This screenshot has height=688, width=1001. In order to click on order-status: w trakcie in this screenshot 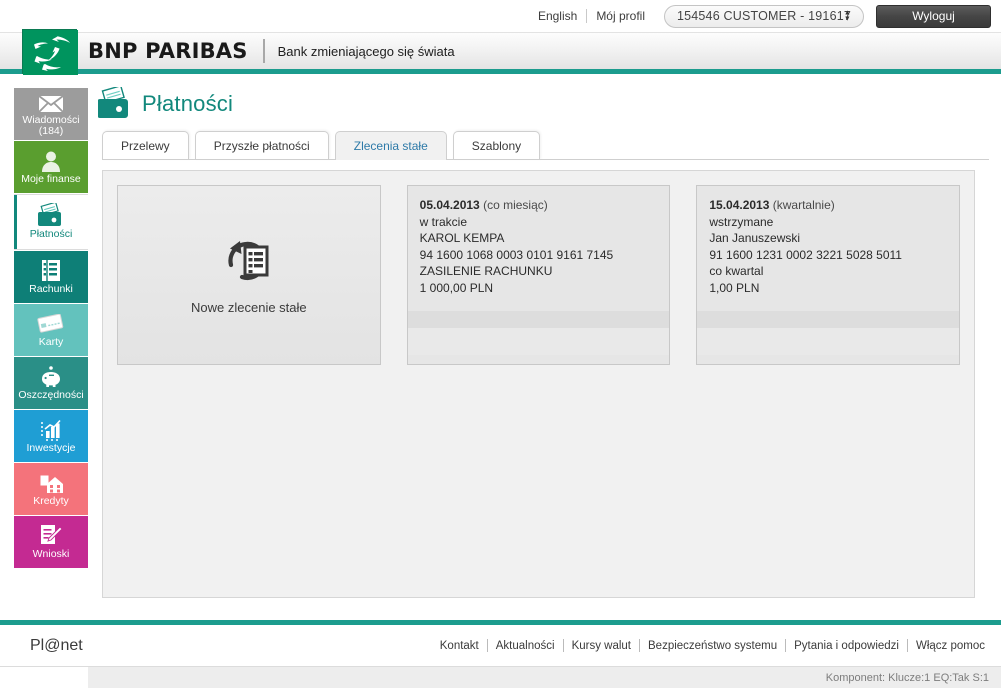, I will do `click(443, 221)`.